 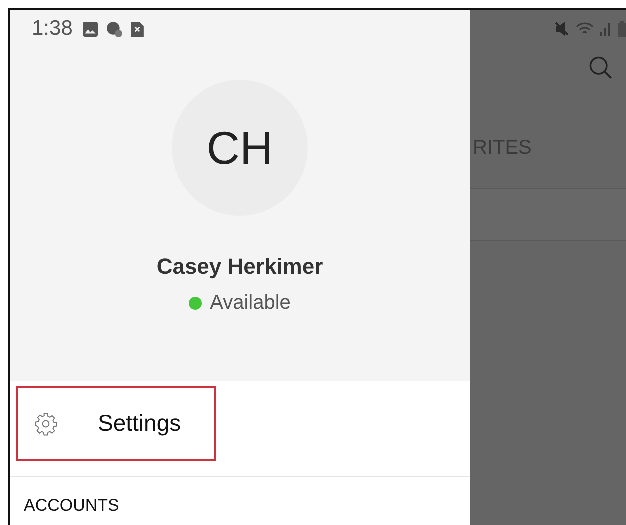 I want to click on mute-icon, so click(x=562, y=29).